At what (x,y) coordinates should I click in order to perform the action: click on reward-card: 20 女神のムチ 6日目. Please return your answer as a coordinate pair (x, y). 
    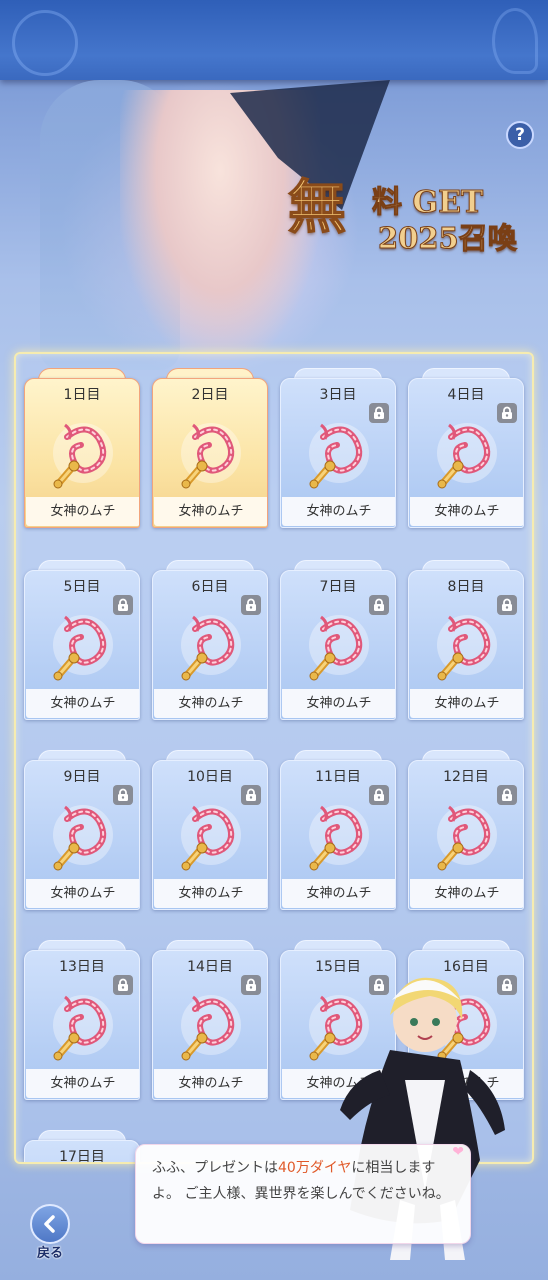
    Looking at the image, I should click on (210, 640).